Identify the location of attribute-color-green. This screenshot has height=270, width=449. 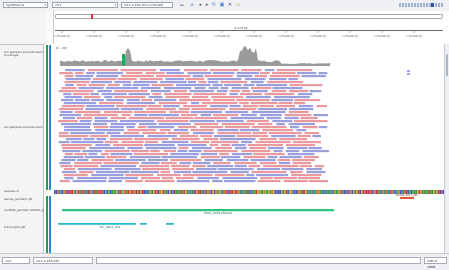
(47, 224).